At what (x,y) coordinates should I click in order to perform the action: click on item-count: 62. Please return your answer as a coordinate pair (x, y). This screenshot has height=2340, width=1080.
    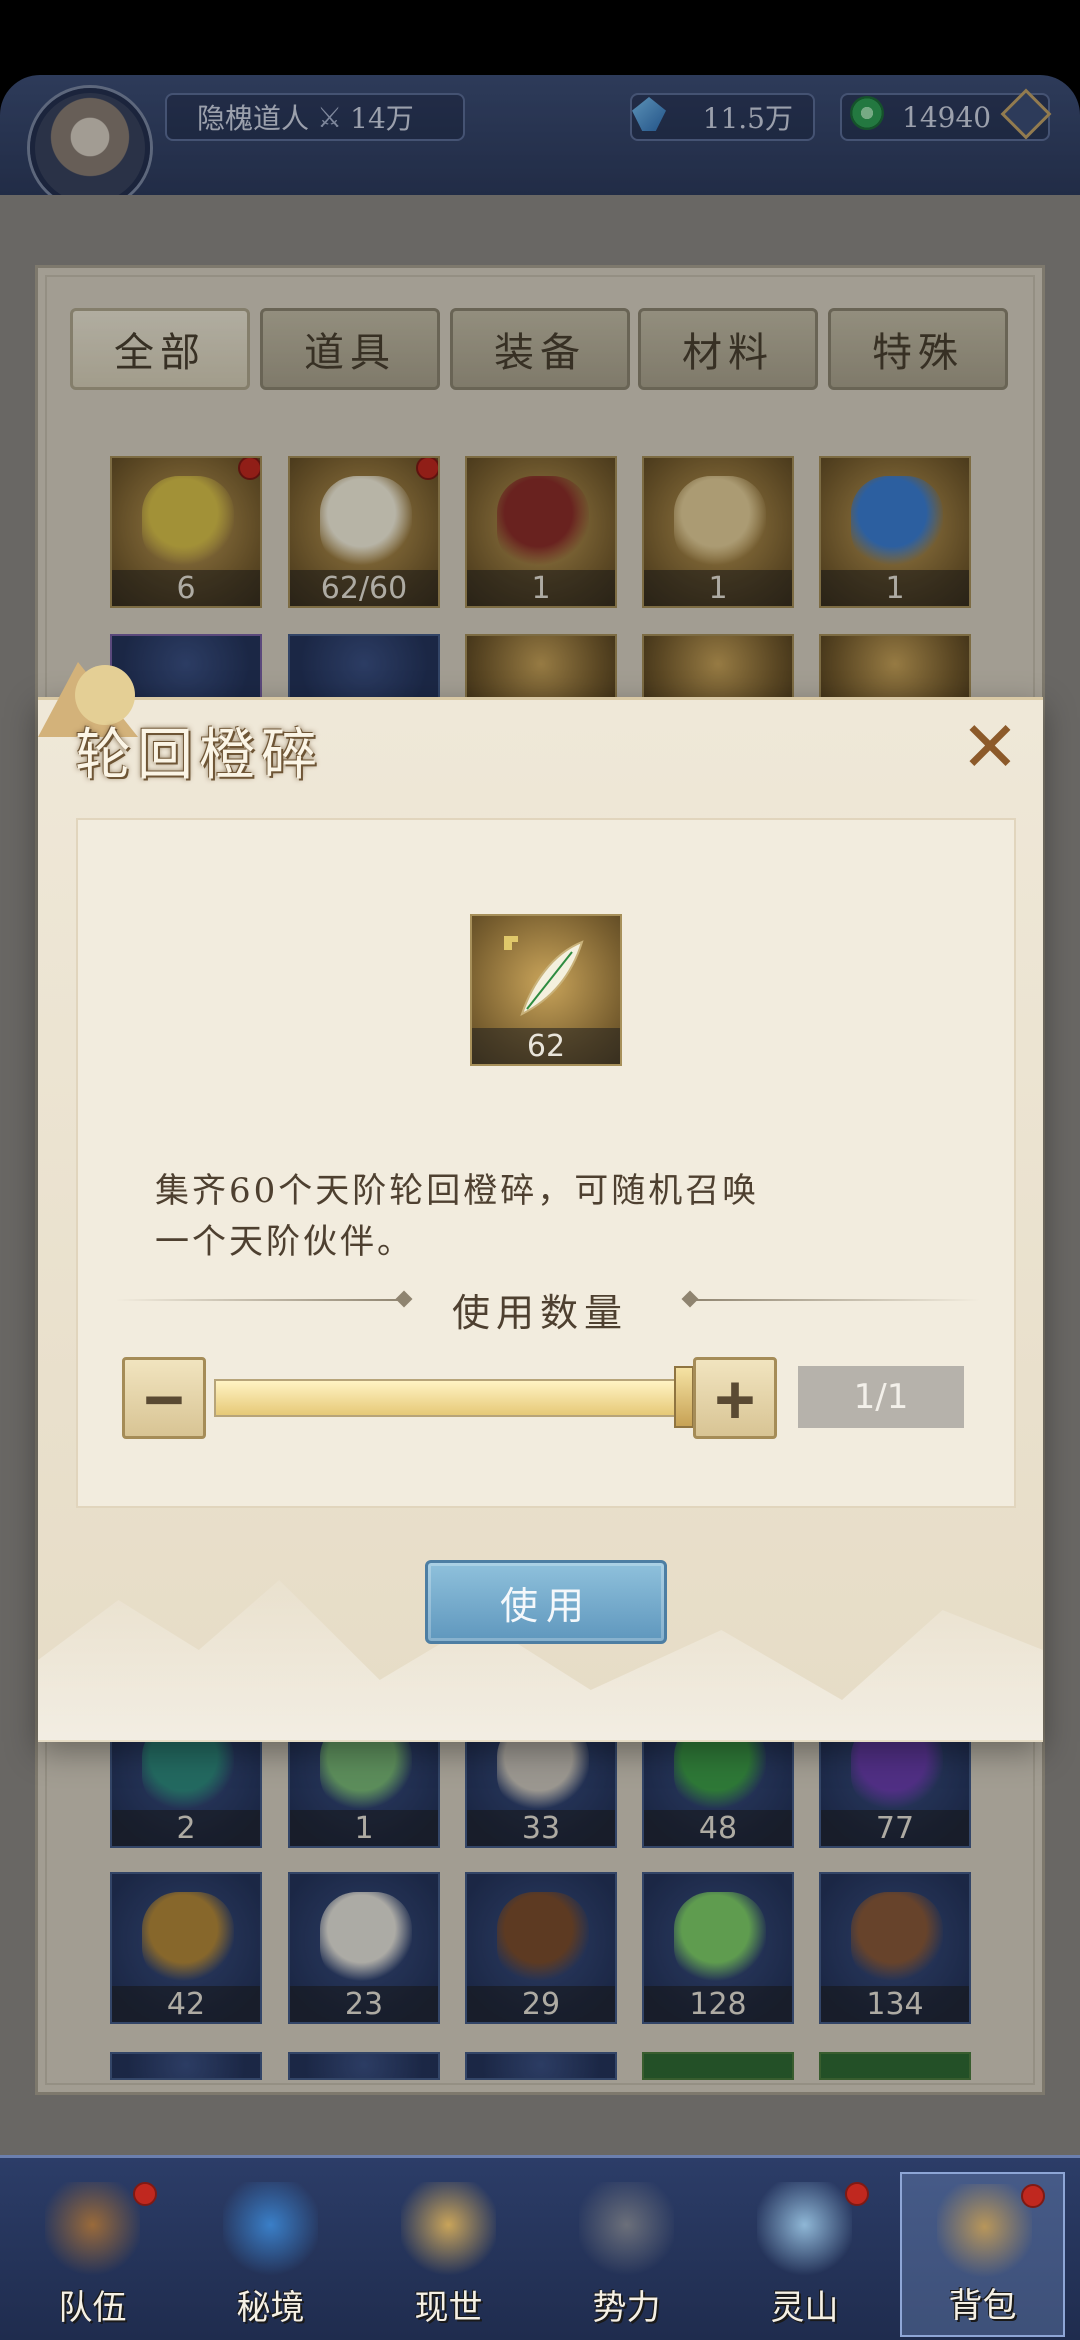
    Looking at the image, I should click on (546, 1046).